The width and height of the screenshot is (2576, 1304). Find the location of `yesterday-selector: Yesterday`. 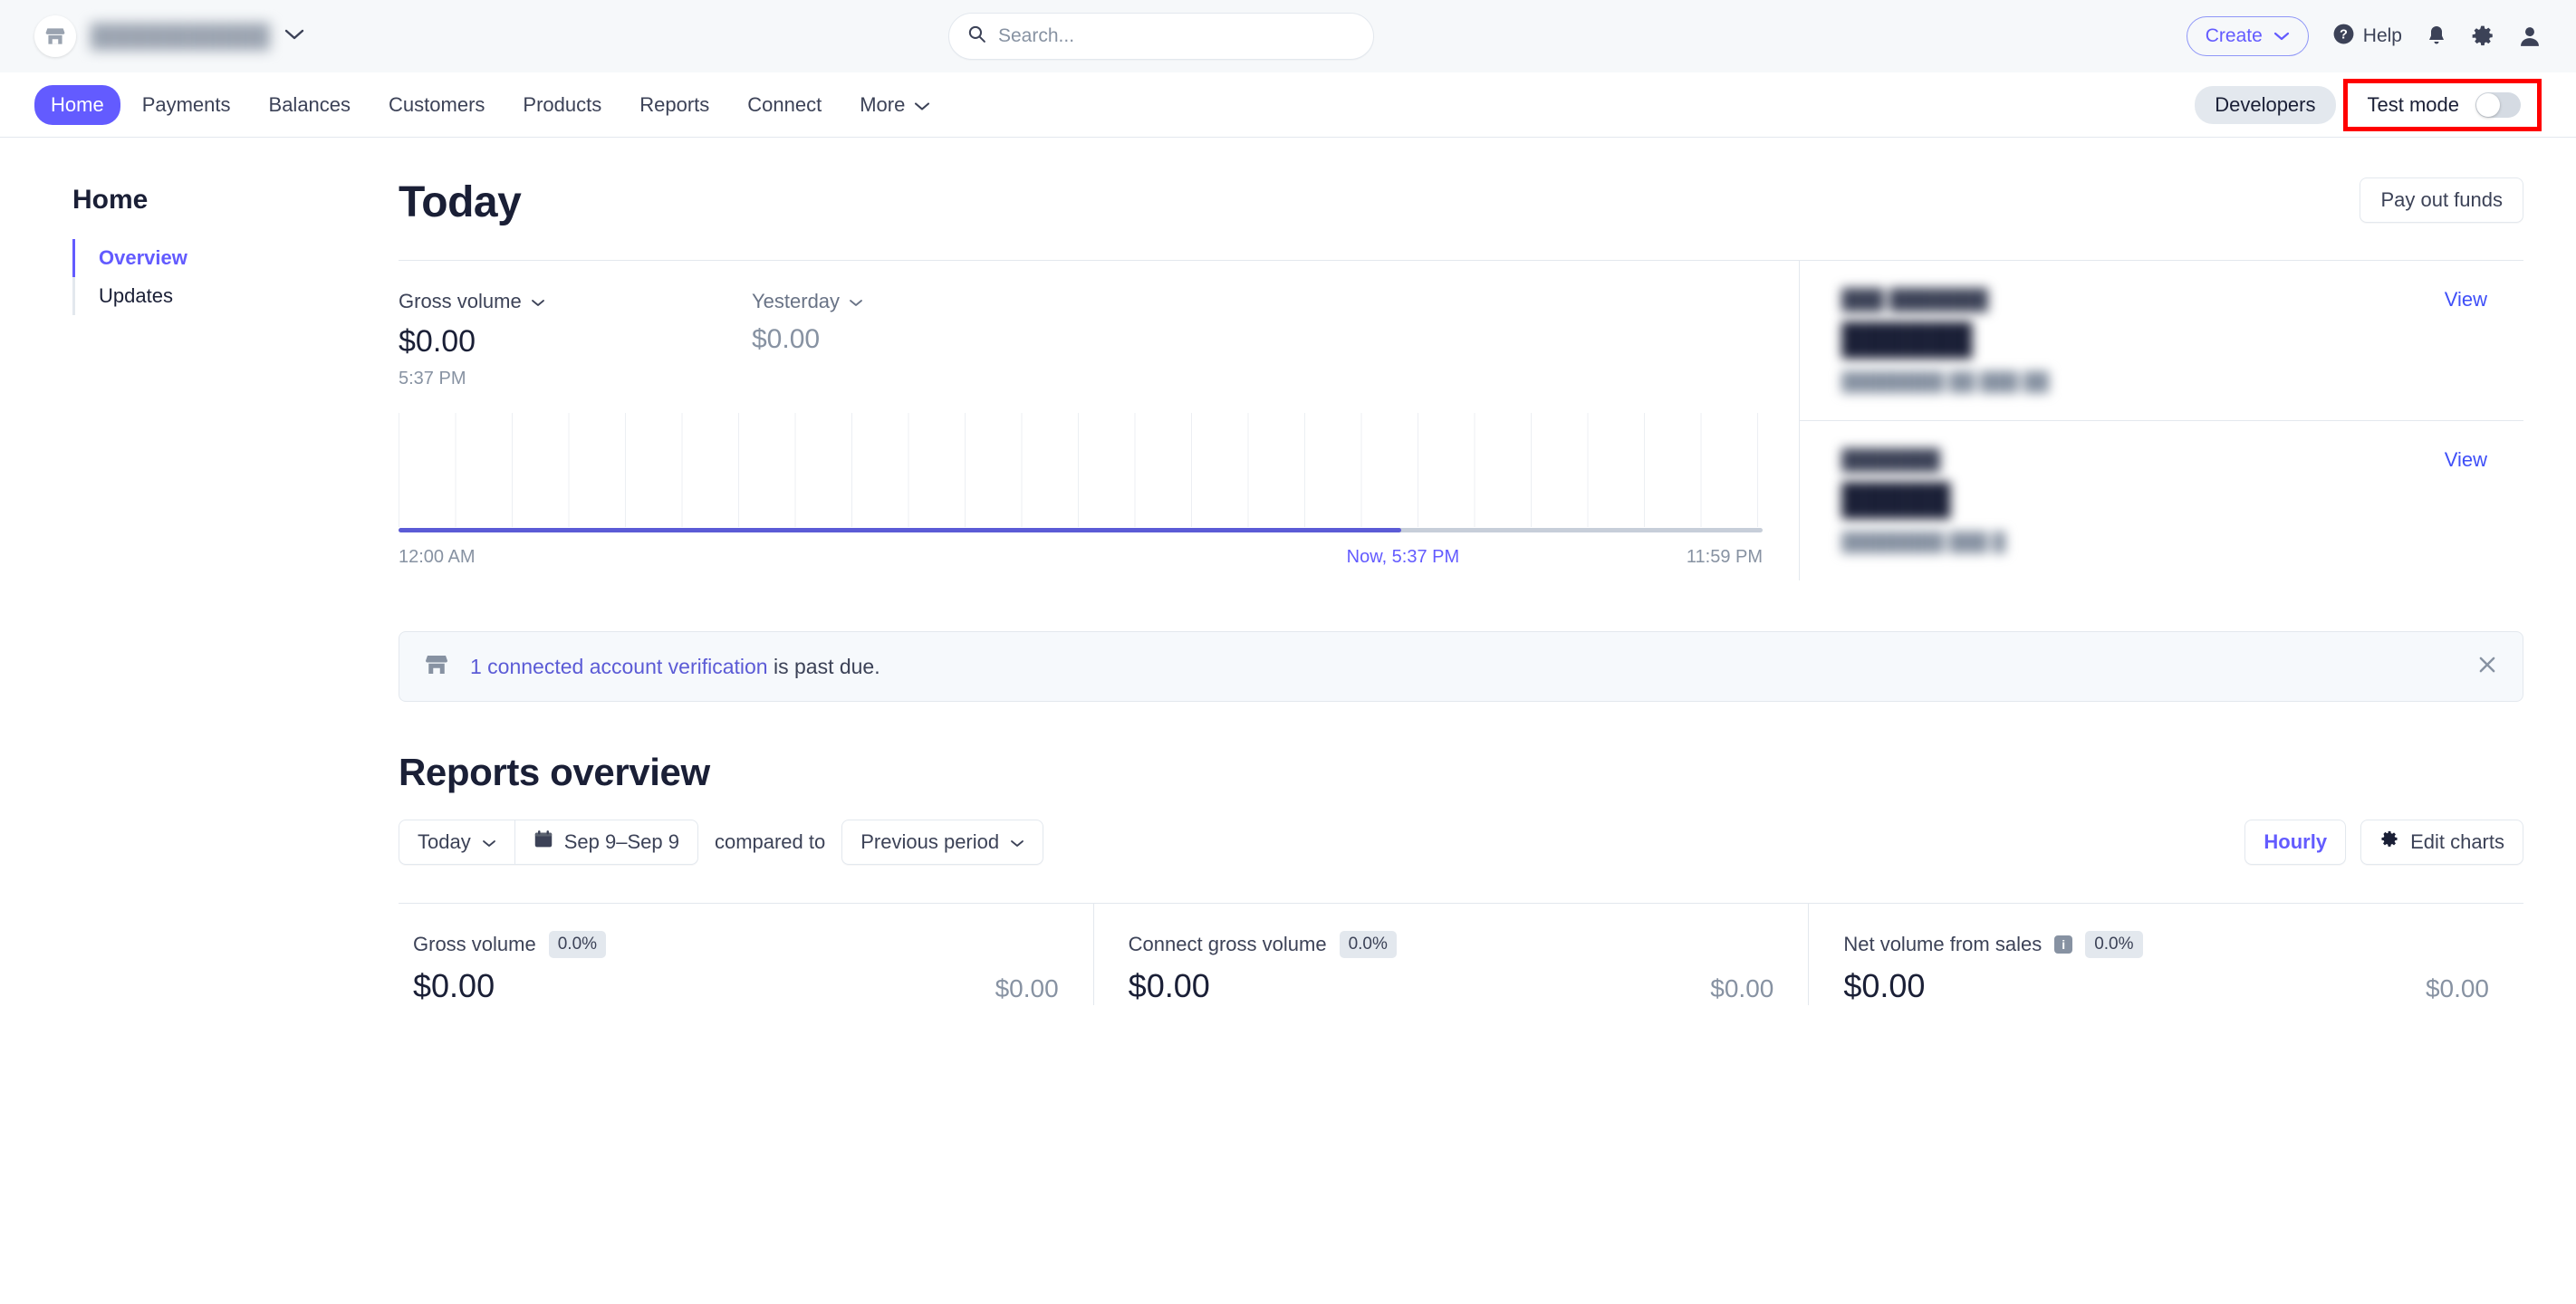

yesterday-selector: Yesterday is located at coordinates (928, 301).